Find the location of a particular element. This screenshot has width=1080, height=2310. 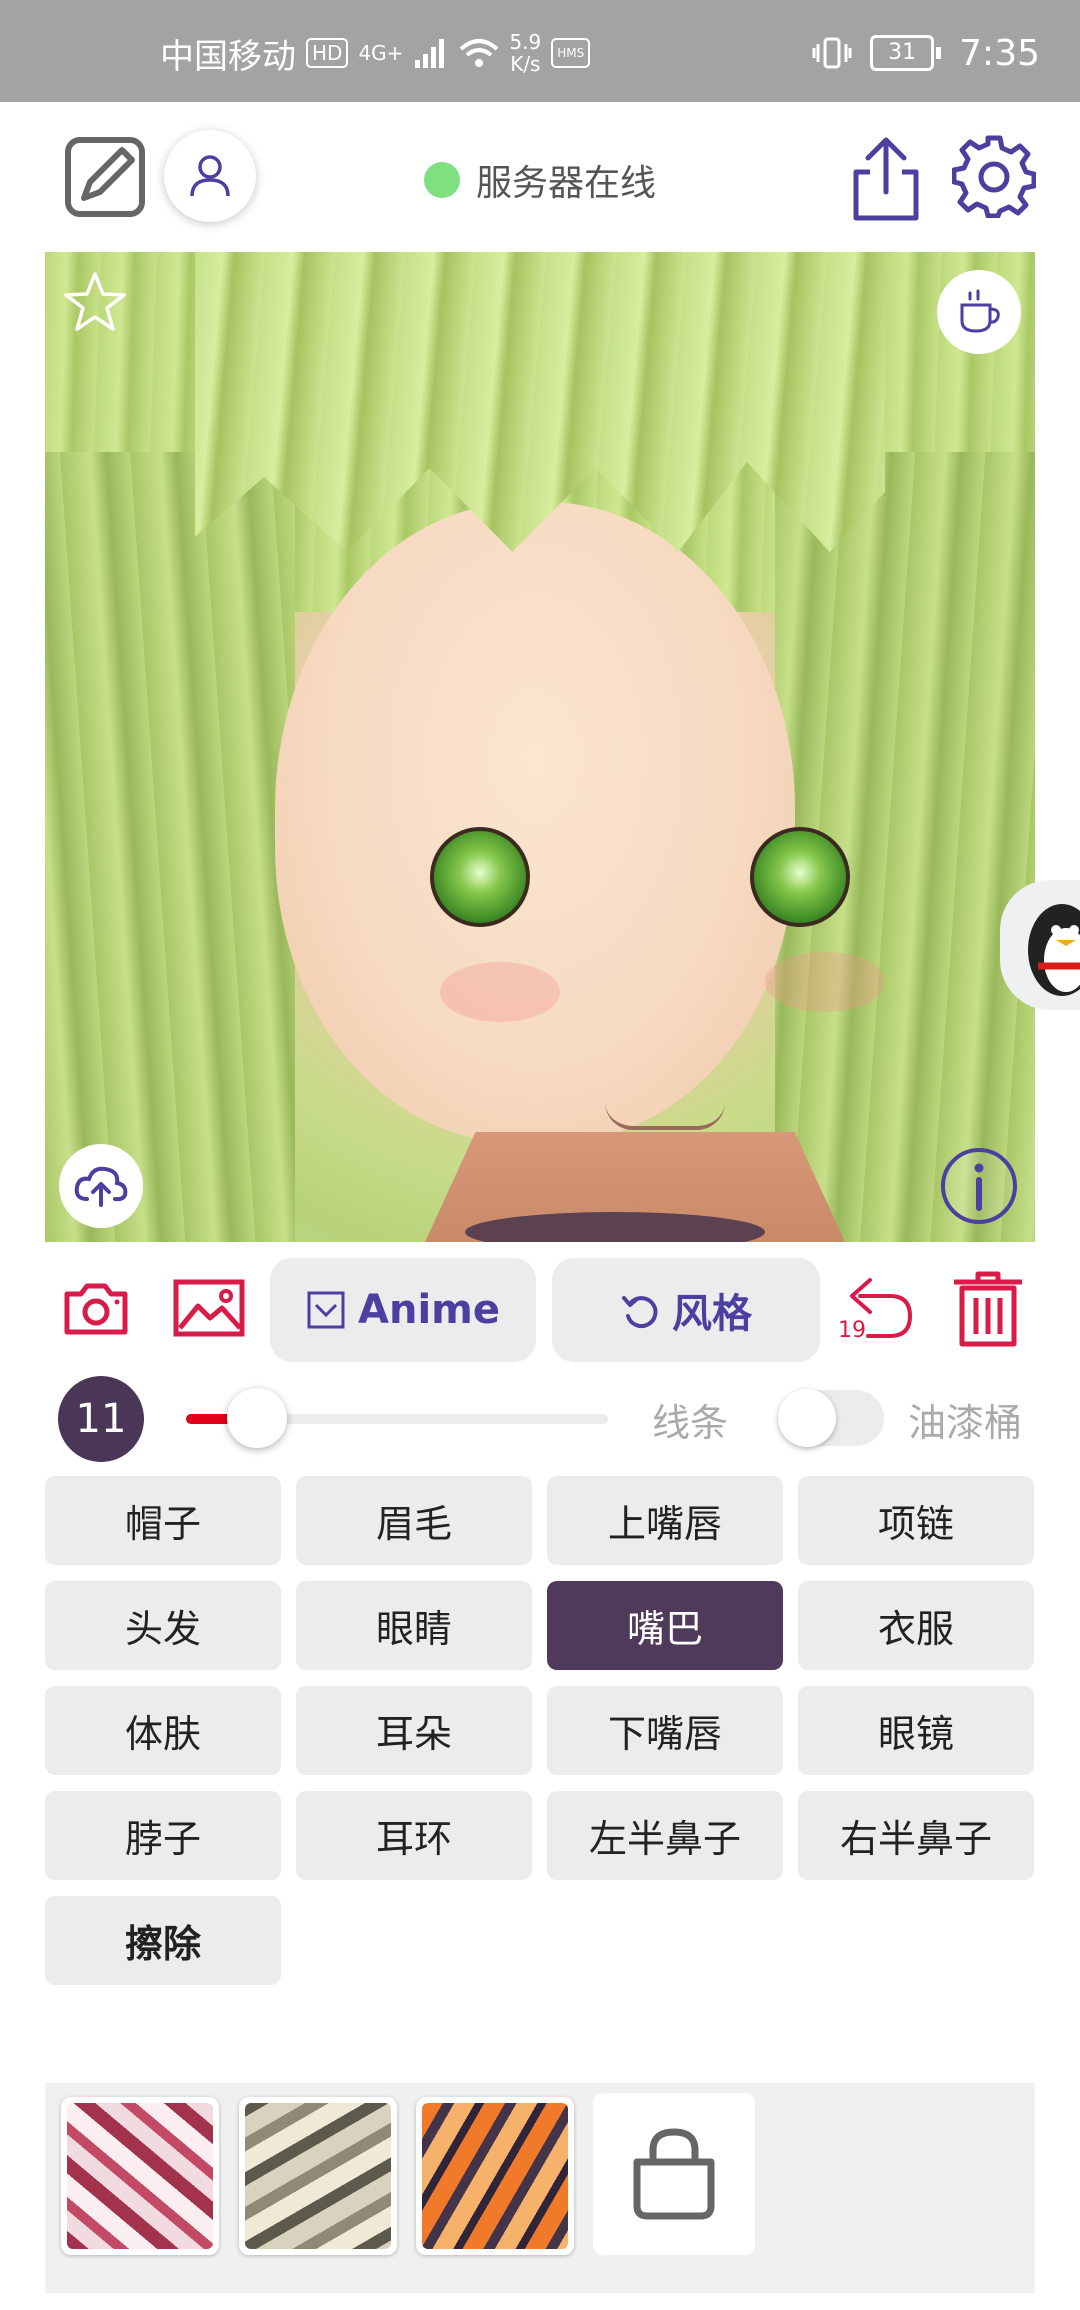

pattern-bar is located at coordinates (540, 2188).